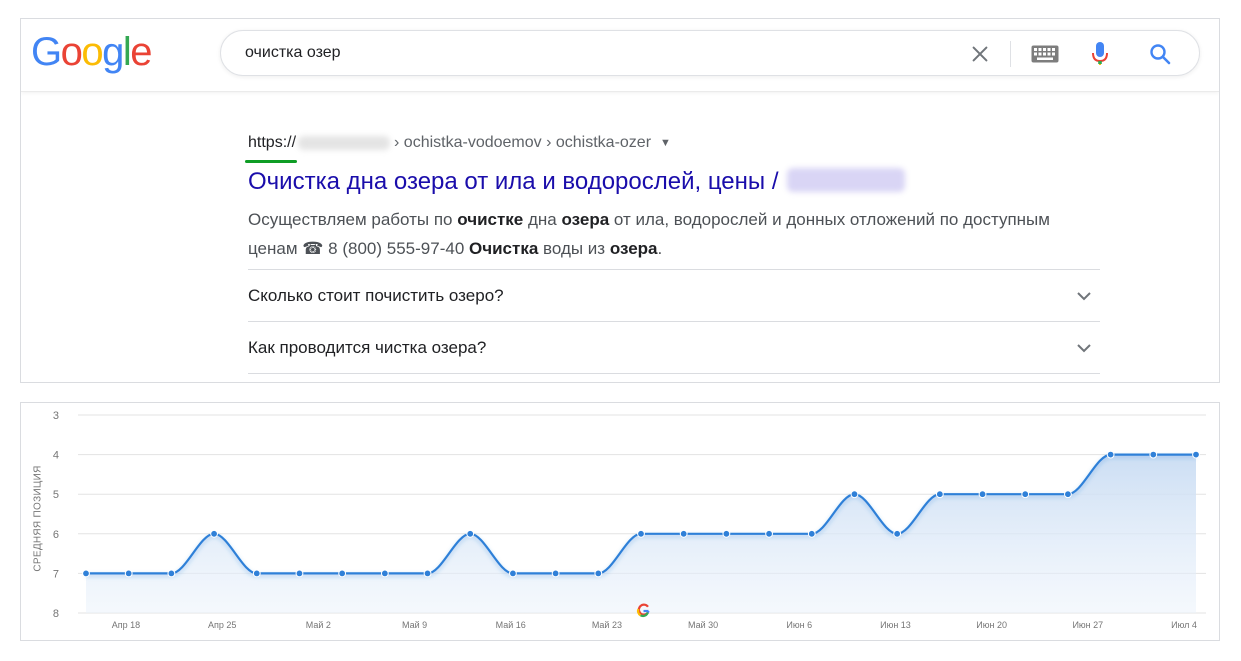  Describe the element at coordinates (1087, 625) in the screenshot. I see `x-tick-label: Июн 27` at that location.